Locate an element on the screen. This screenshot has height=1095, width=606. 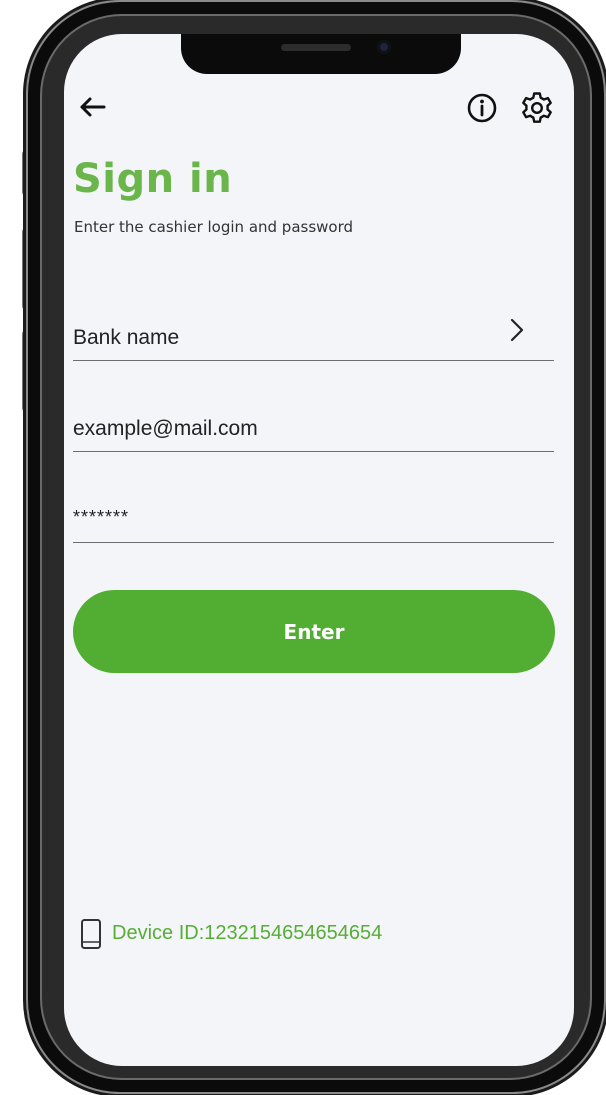
gear-icon is located at coordinates (537, 107).